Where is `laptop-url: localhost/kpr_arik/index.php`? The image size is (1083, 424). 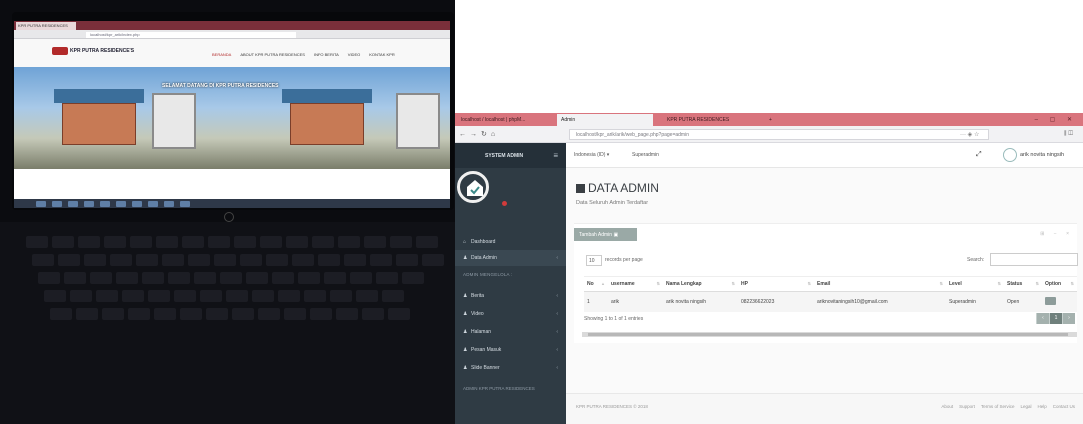 laptop-url: localhost/kpr_arik/index.php is located at coordinates (191, 35).